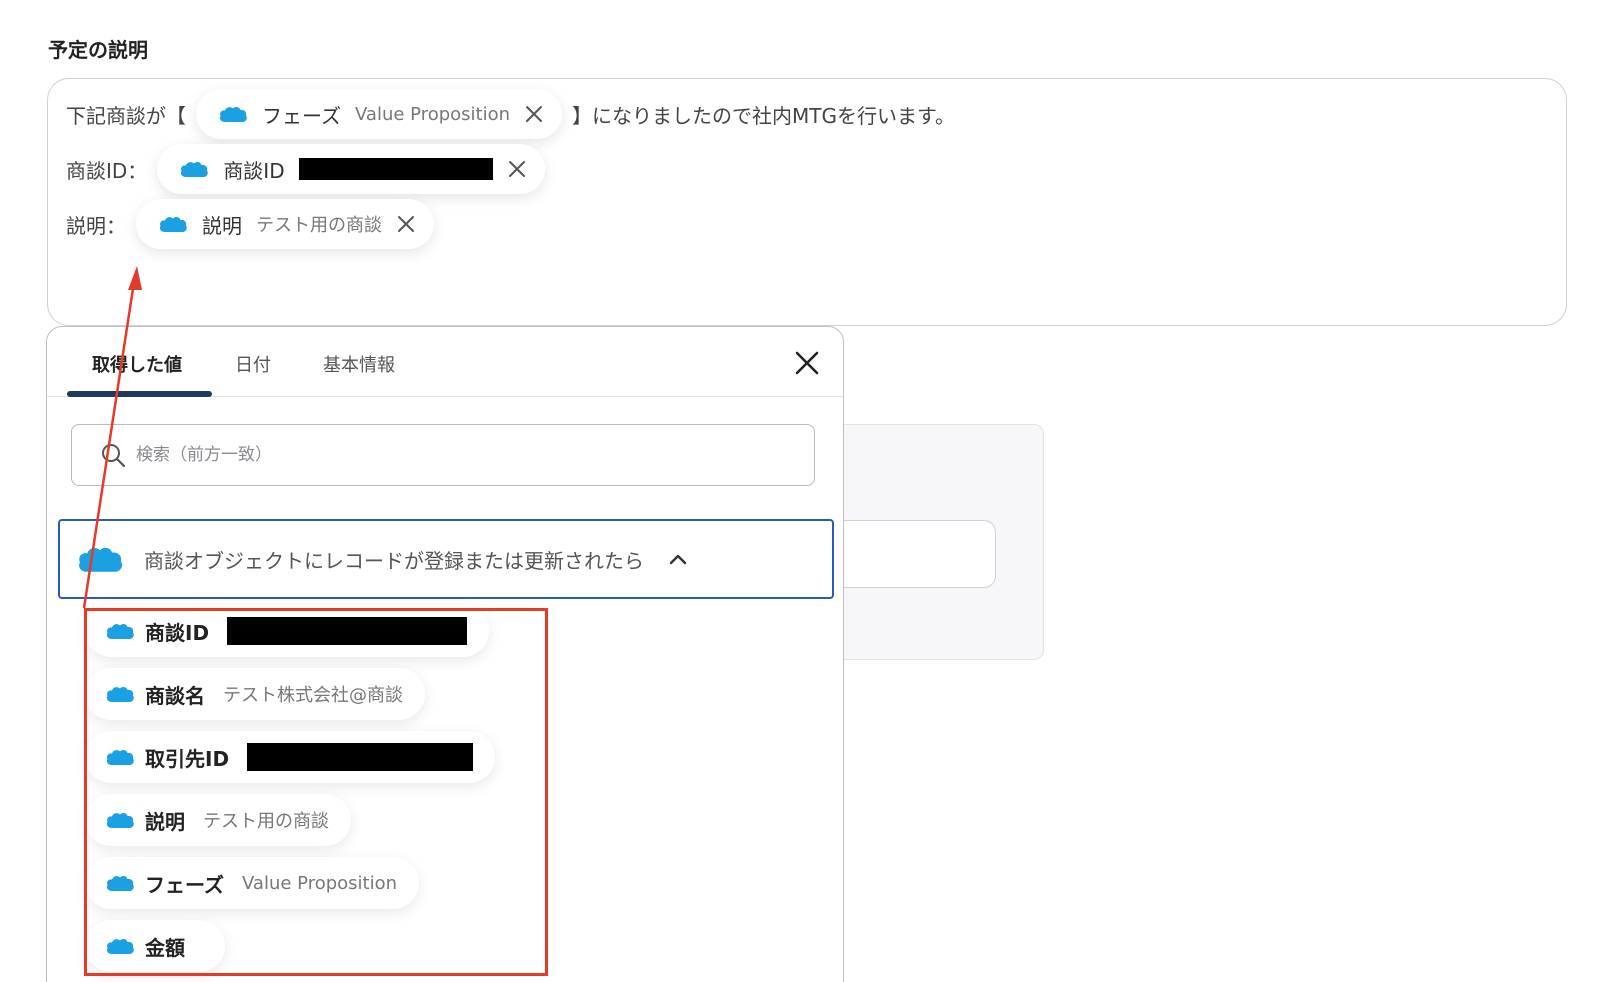  I want to click on chip-value: テスト用の商談, so click(319, 225).